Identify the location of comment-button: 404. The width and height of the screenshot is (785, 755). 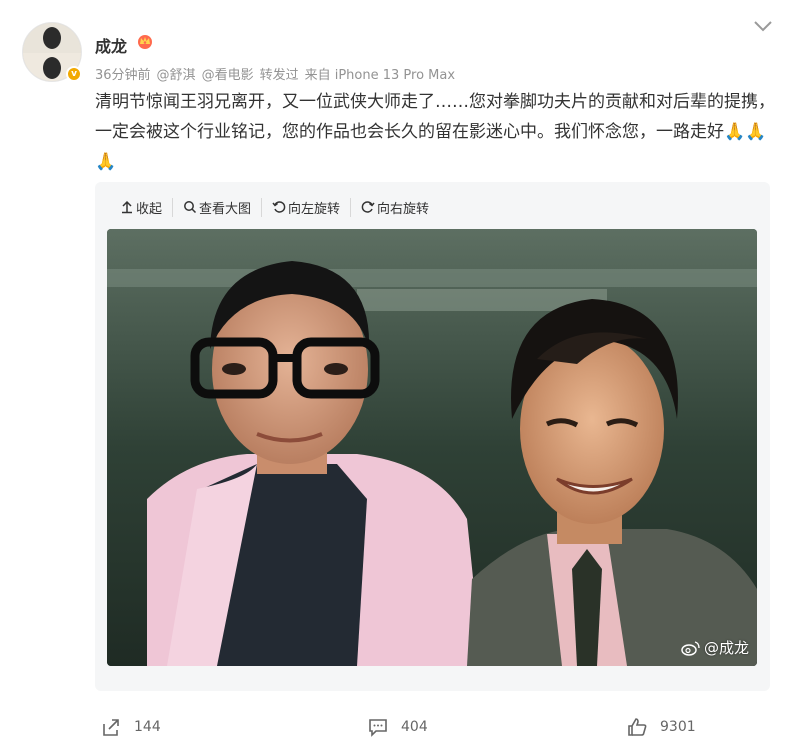
(397, 727).